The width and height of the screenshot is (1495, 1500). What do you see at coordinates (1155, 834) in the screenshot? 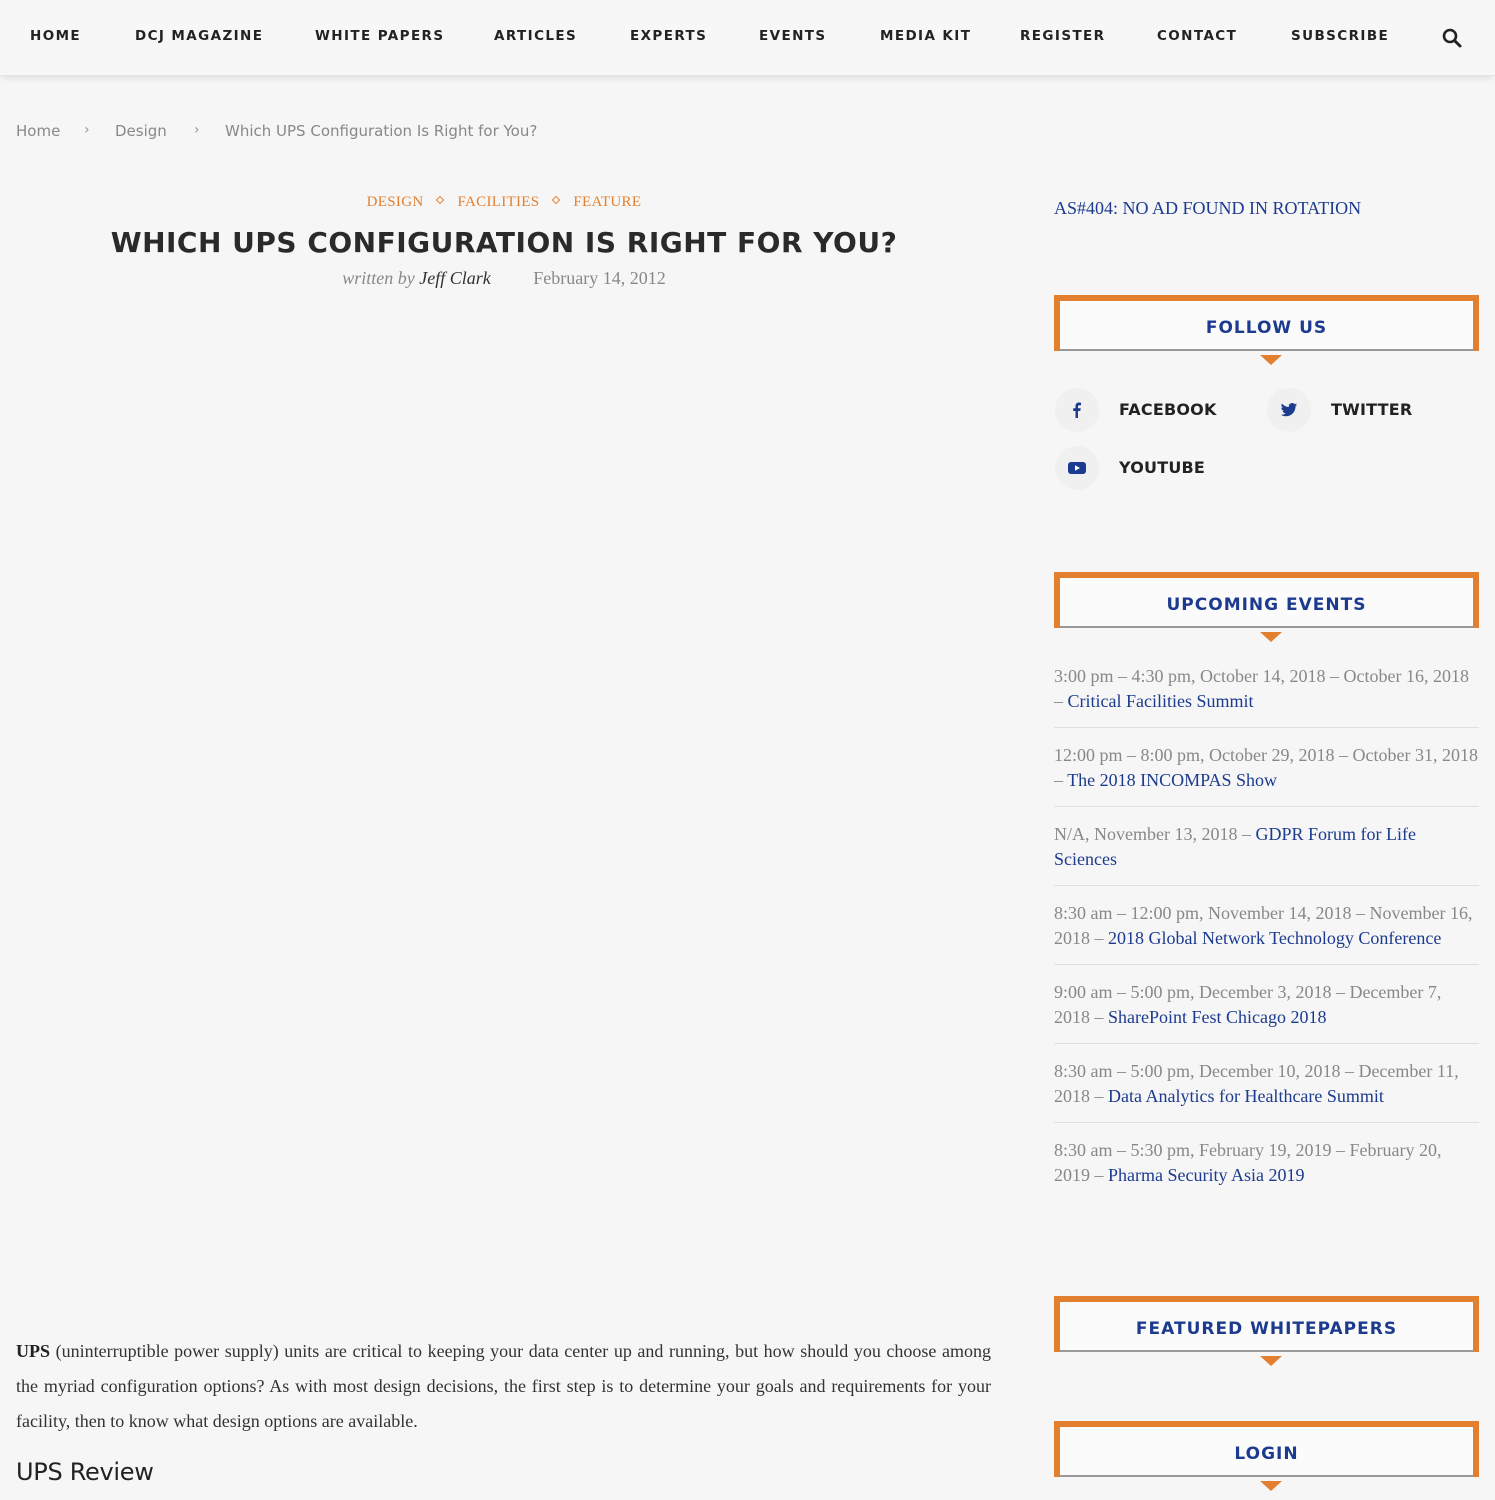
I see `event-when: N/A, November 13, 2018 –` at bounding box center [1155, 834].